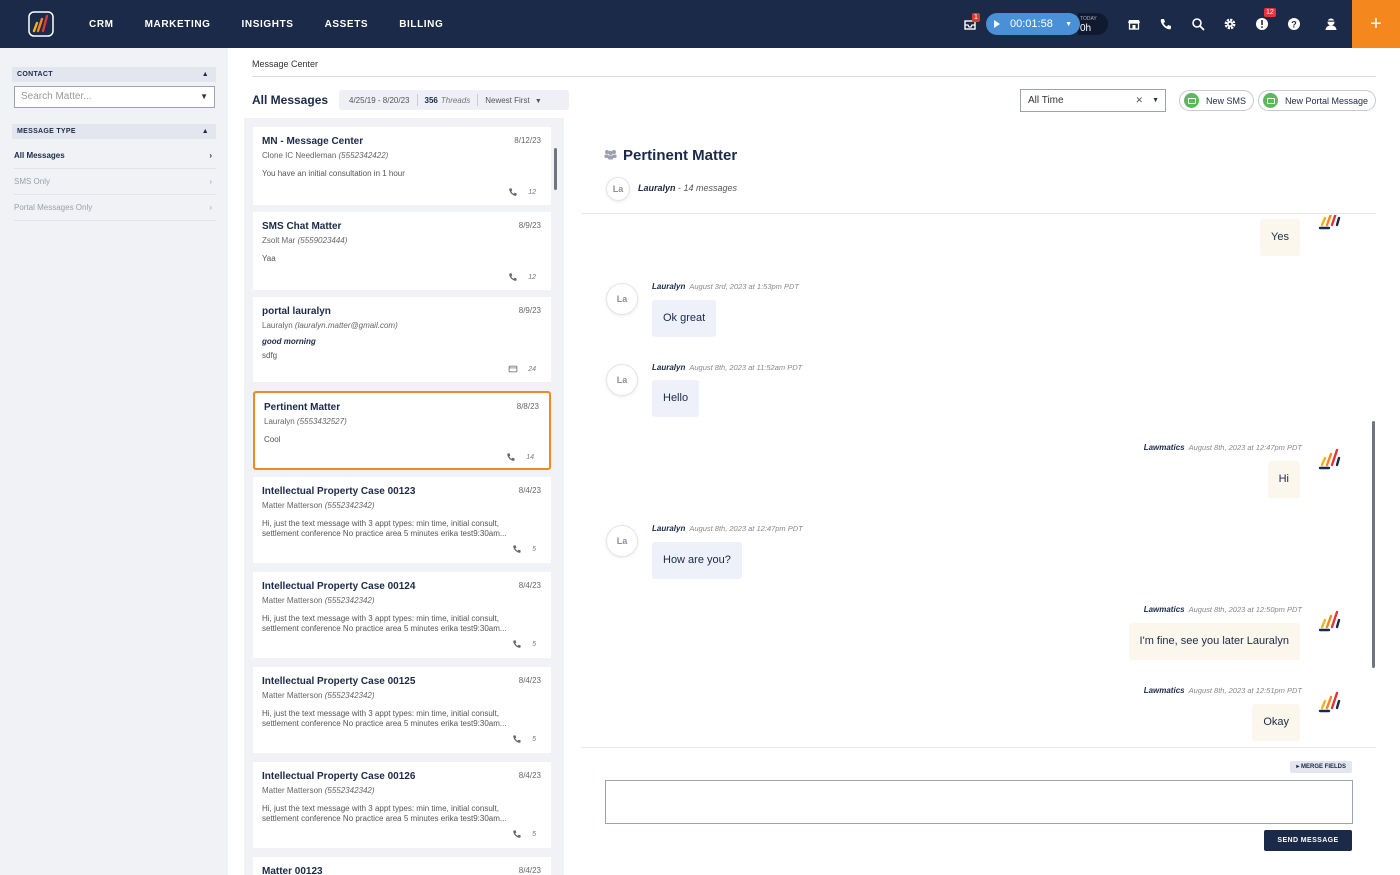 This screenshot has height=875, width=1400. What do you see at coordinates (534, 644) in the screenshot?
I see `message-count: 5` at bounding box center [534, 644].